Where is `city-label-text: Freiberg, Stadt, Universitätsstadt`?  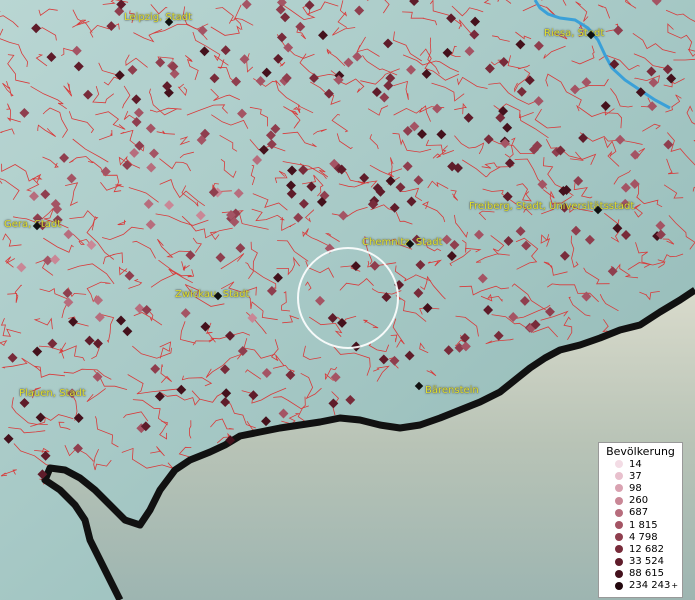
city-label-text: Freiberg, Stadt, Universitätsstadt is located at coordinates (552, 206).